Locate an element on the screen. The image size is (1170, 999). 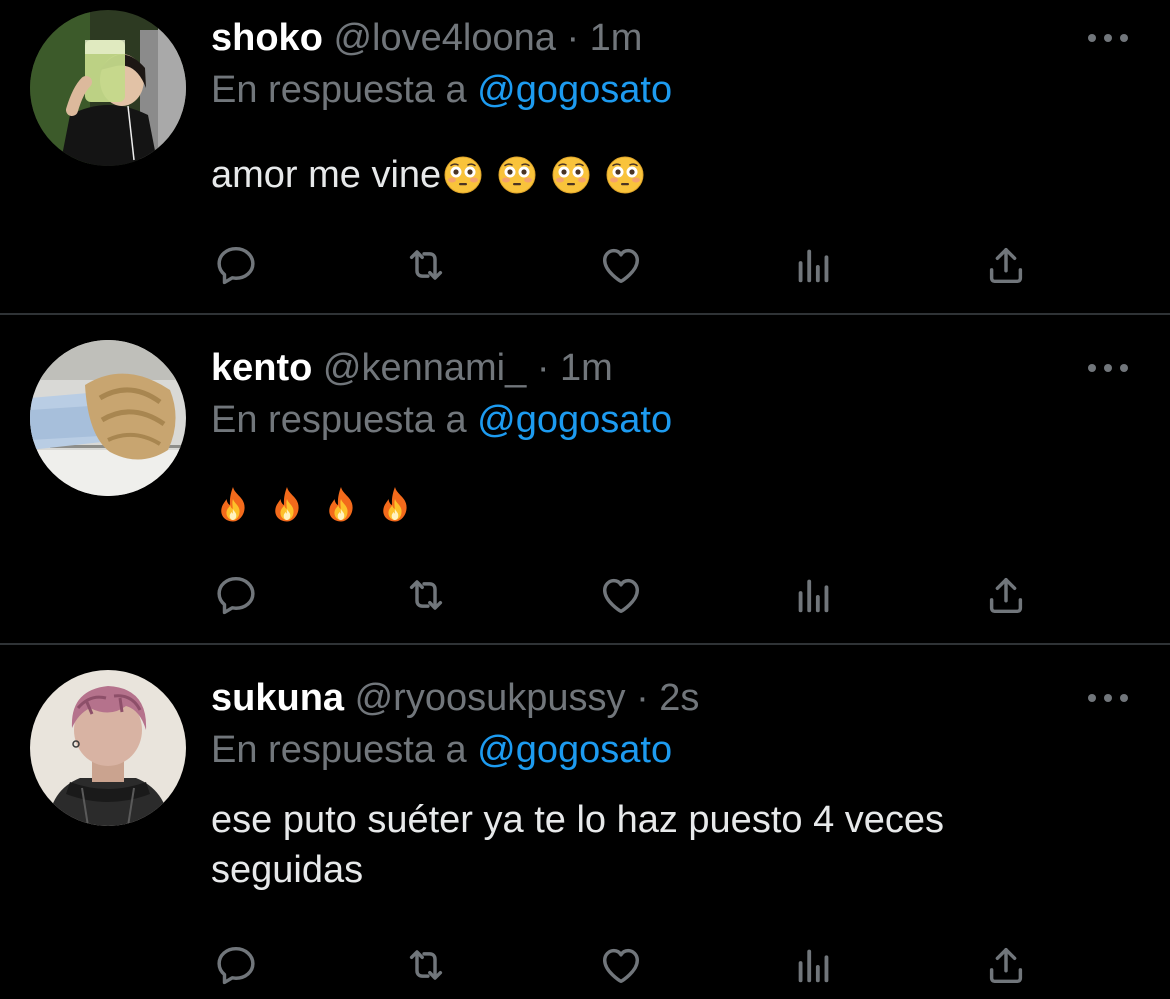
user-handle: @ryoosukpussy is located at coordinates (490, 698).